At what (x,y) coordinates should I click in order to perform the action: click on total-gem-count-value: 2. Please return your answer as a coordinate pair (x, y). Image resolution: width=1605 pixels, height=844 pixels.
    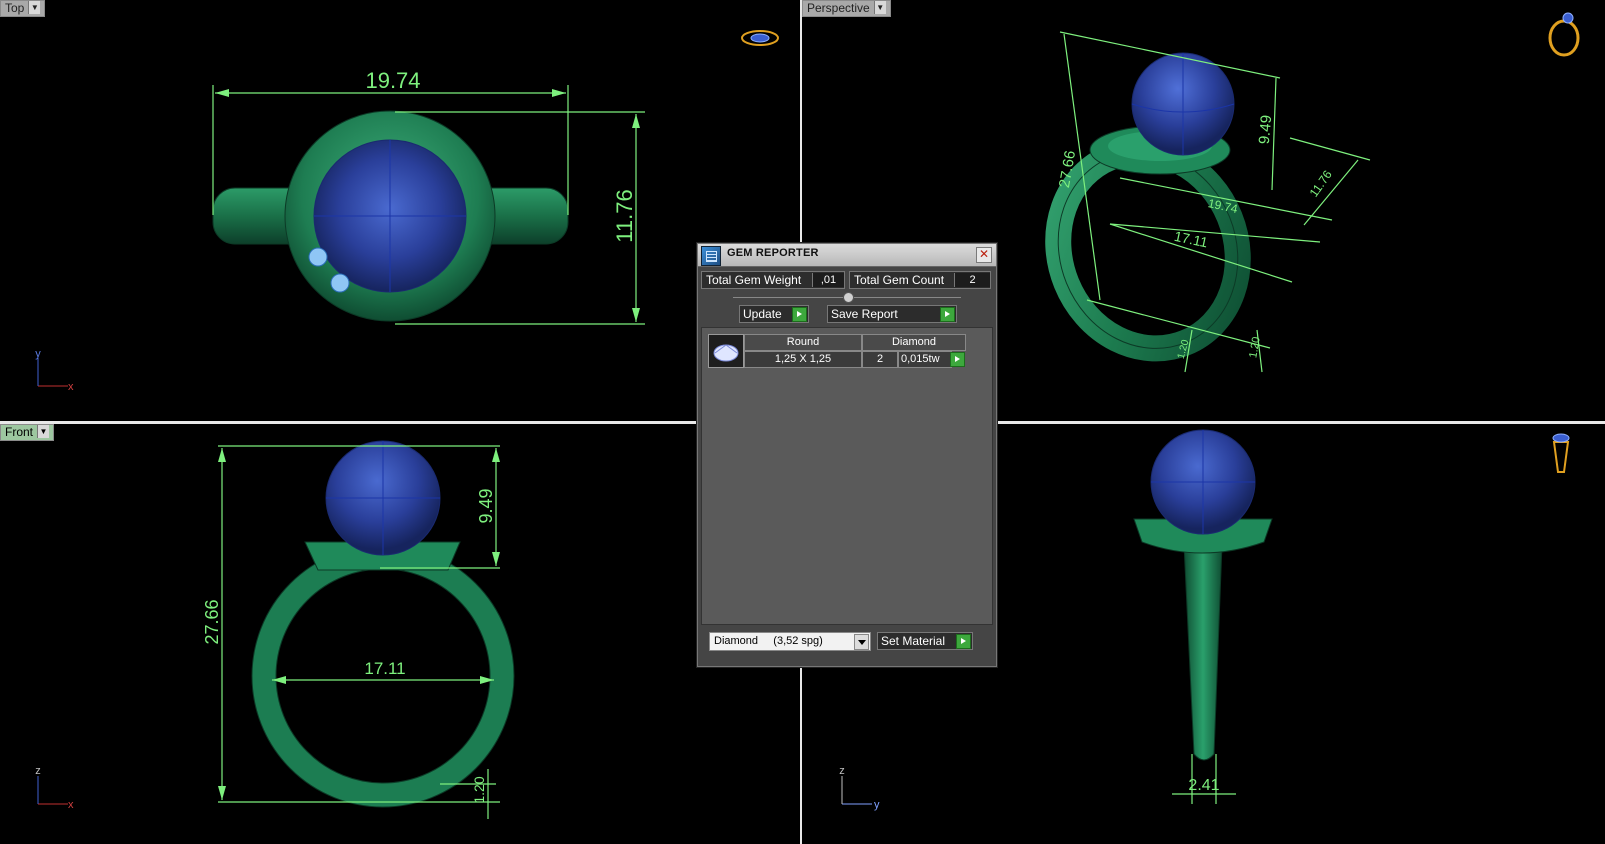
    Looking at the image, I should click on (972, 280).